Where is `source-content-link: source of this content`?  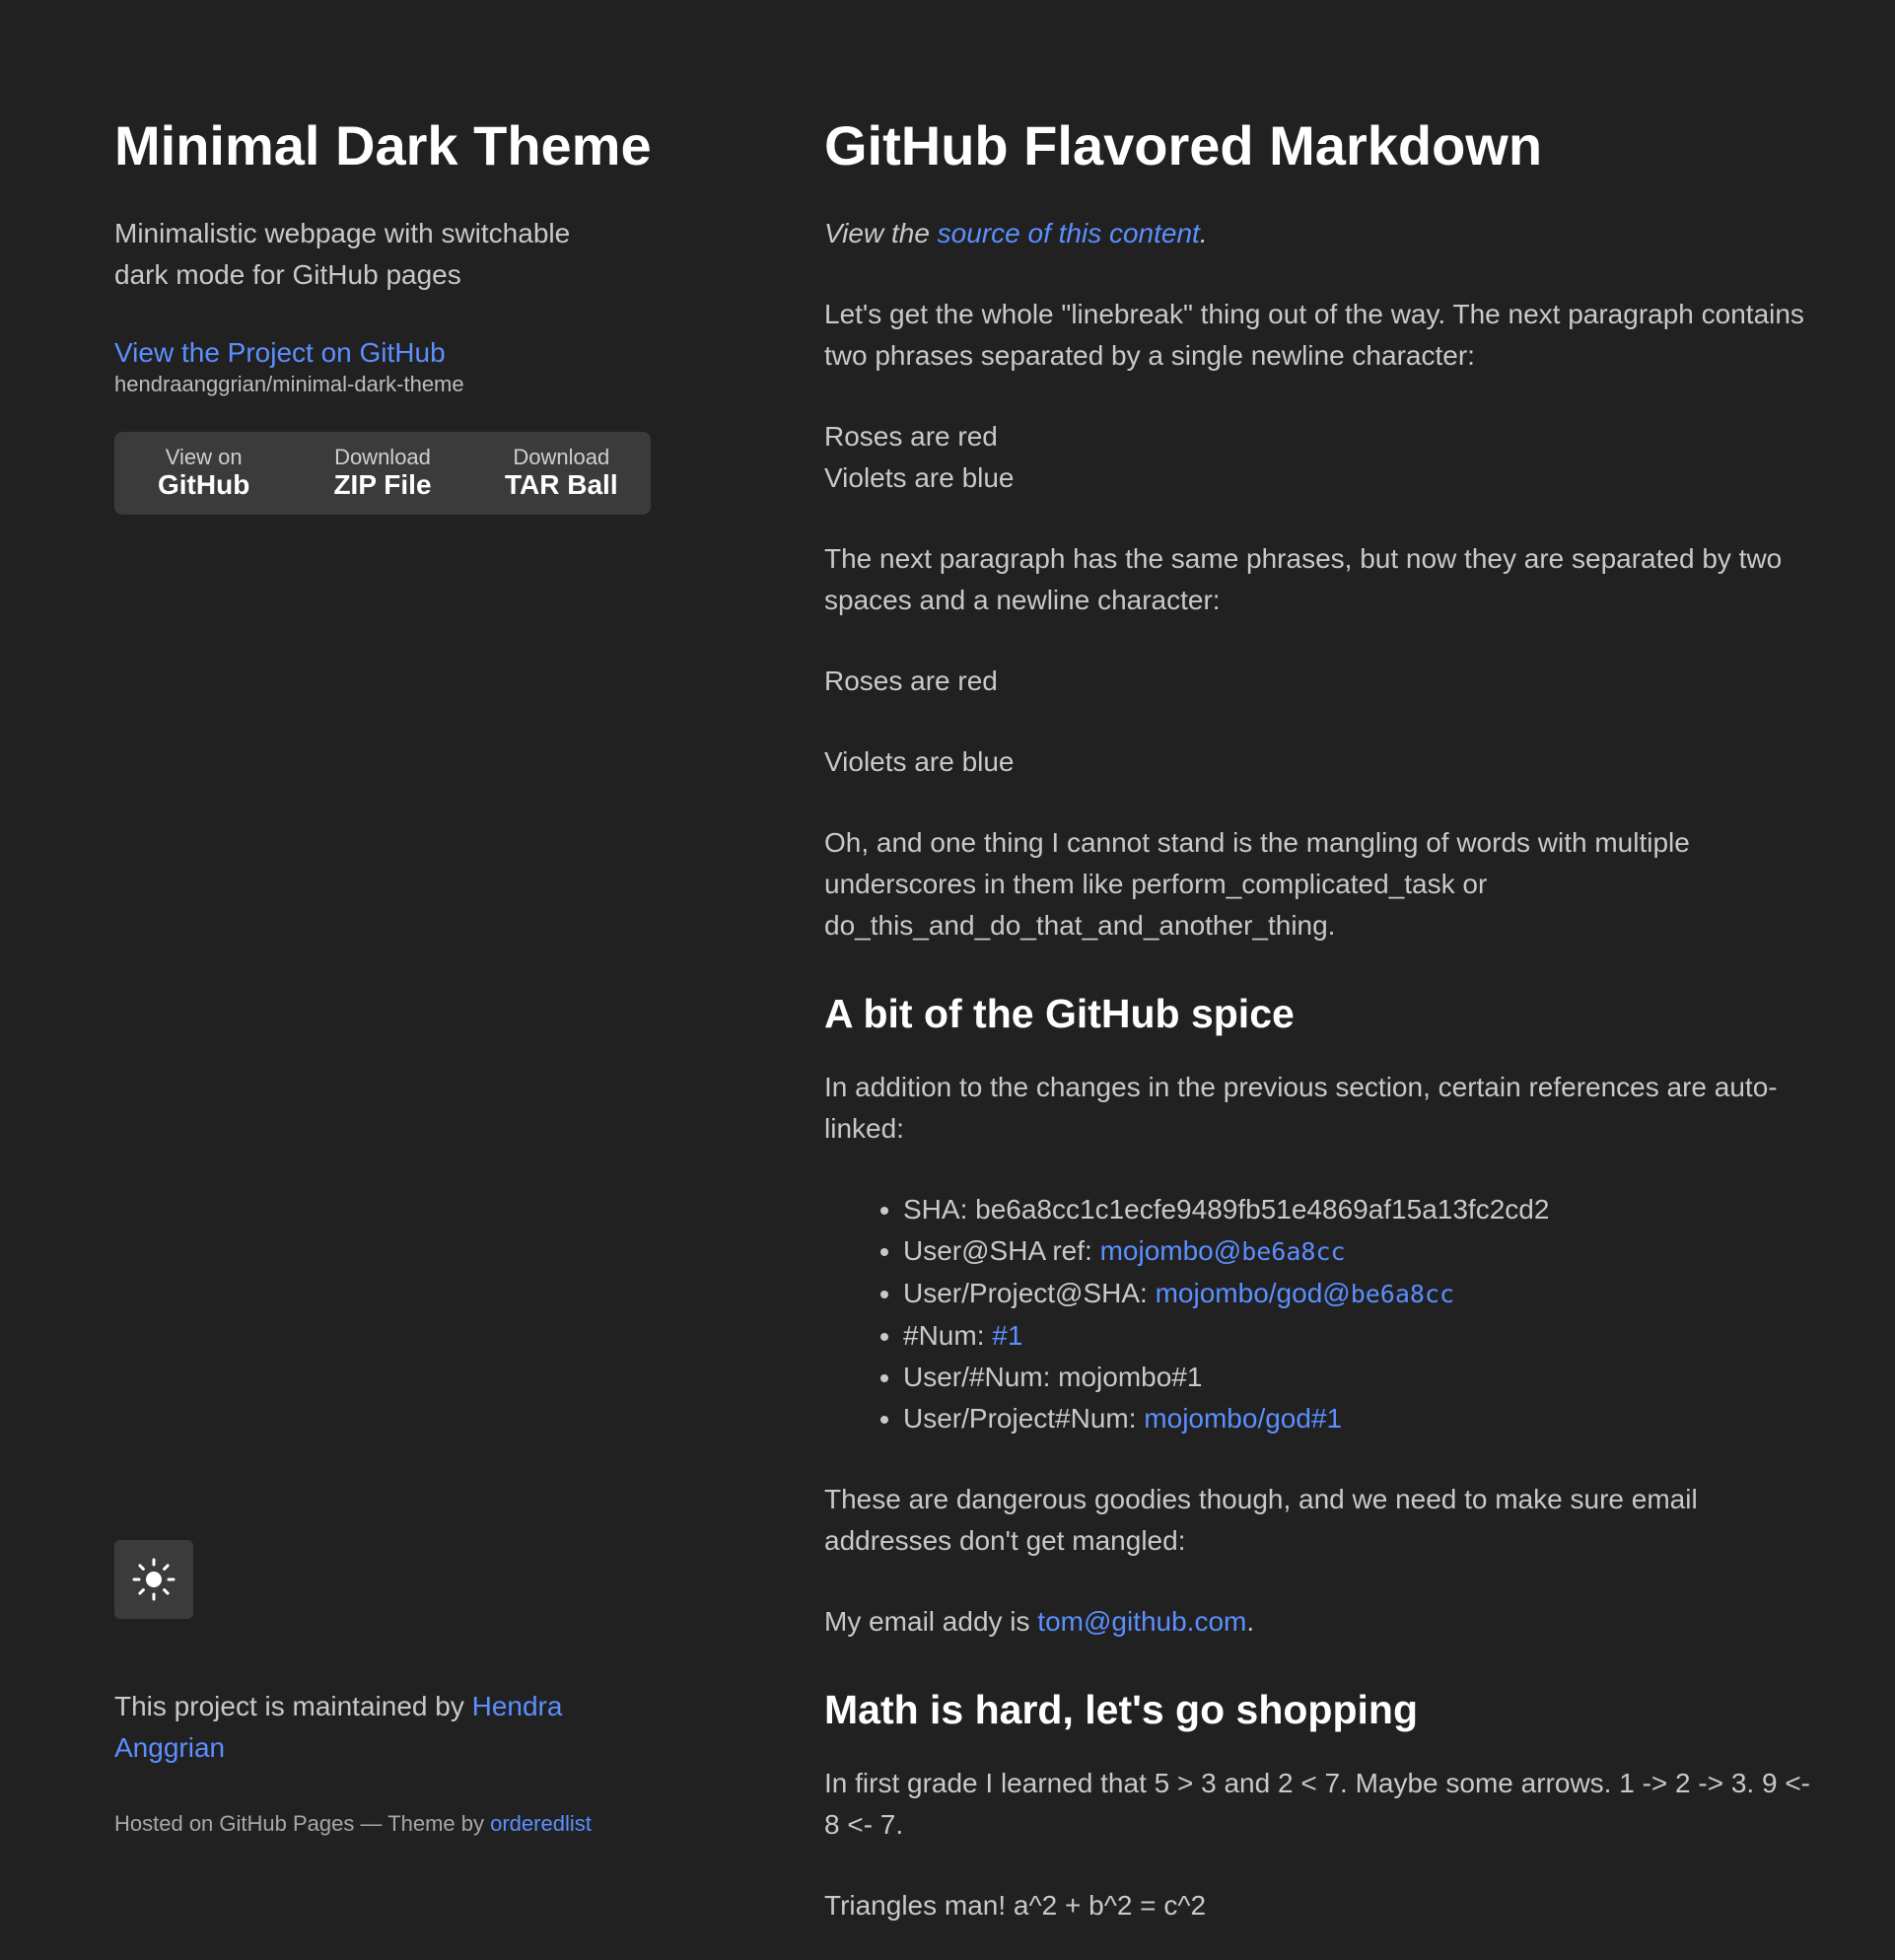
source-content-link: source of this content is located at coordinates (1069, 233).